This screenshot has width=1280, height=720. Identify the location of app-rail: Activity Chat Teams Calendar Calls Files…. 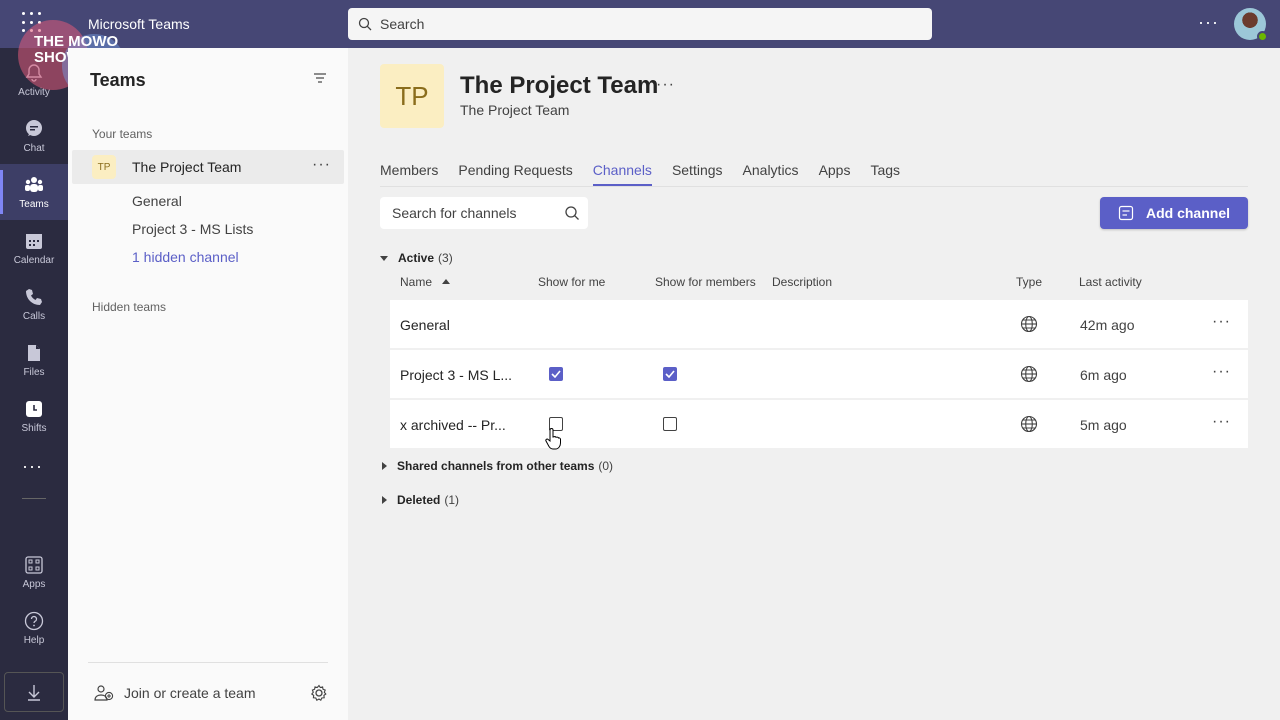
(34, 384).